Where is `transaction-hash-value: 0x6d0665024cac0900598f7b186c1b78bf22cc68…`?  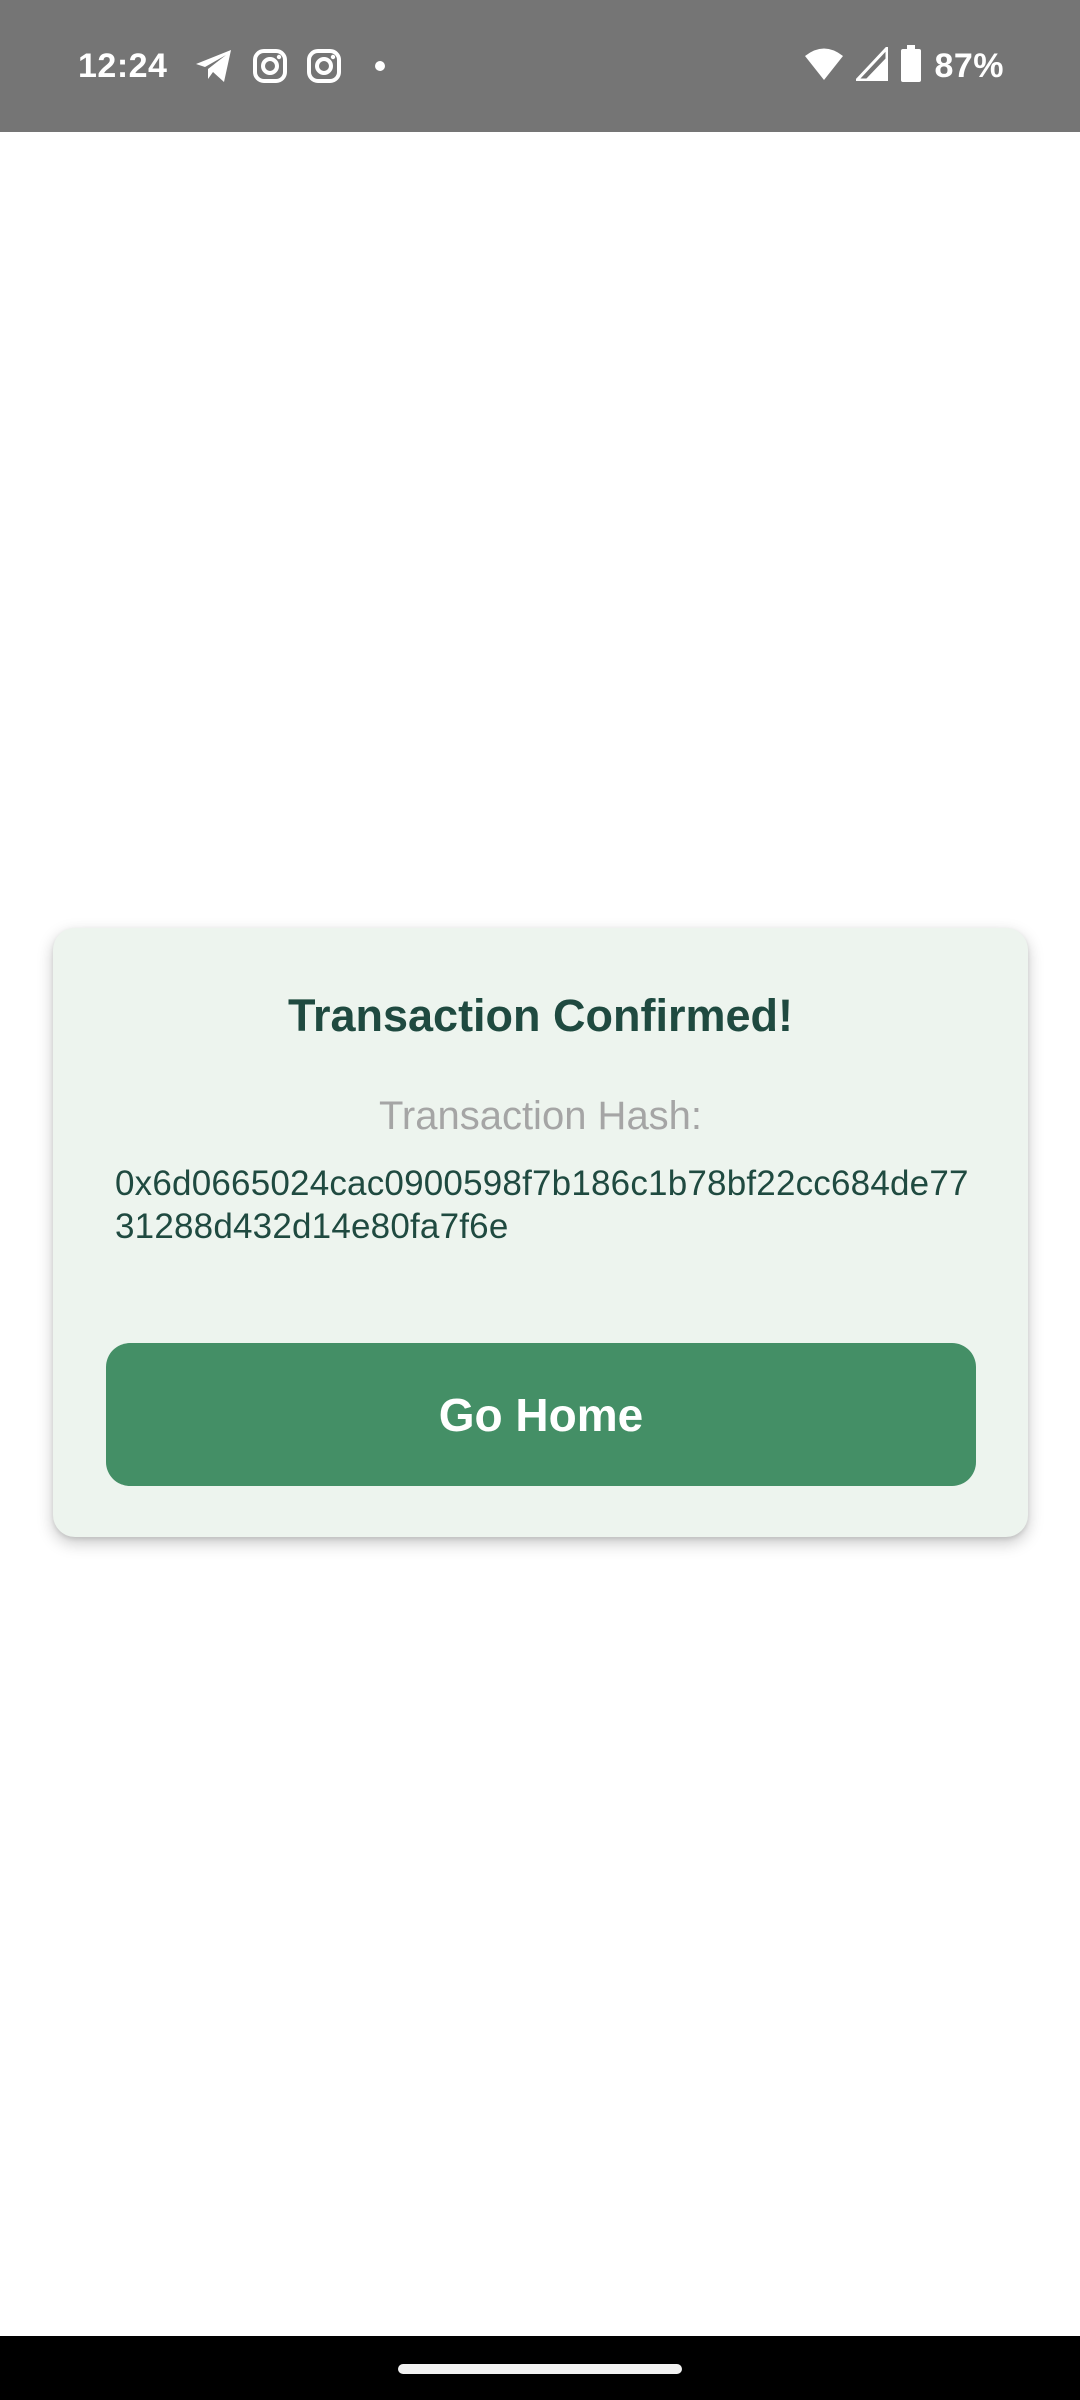
transaction-hash-value: 0x6d0665024cac0900598f7b186c1b78bf22cc68… is located at coordinates (542, 1205).